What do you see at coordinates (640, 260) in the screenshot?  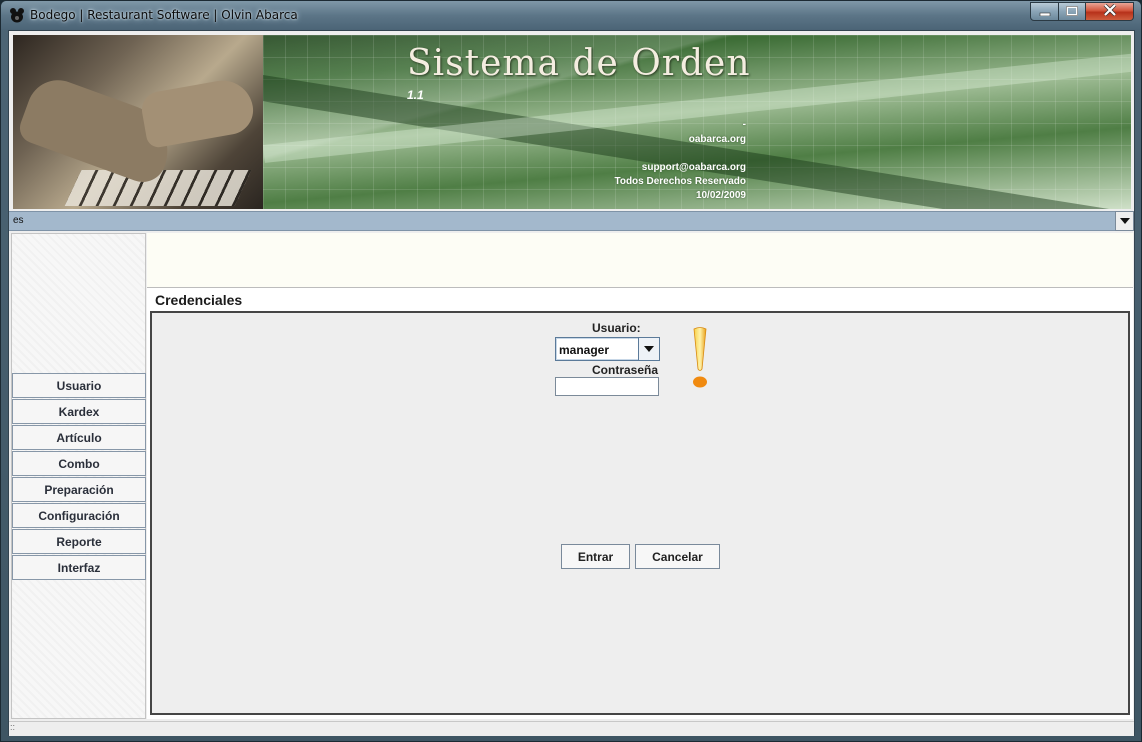 I see `message-area` at bounding box center [640, 260].